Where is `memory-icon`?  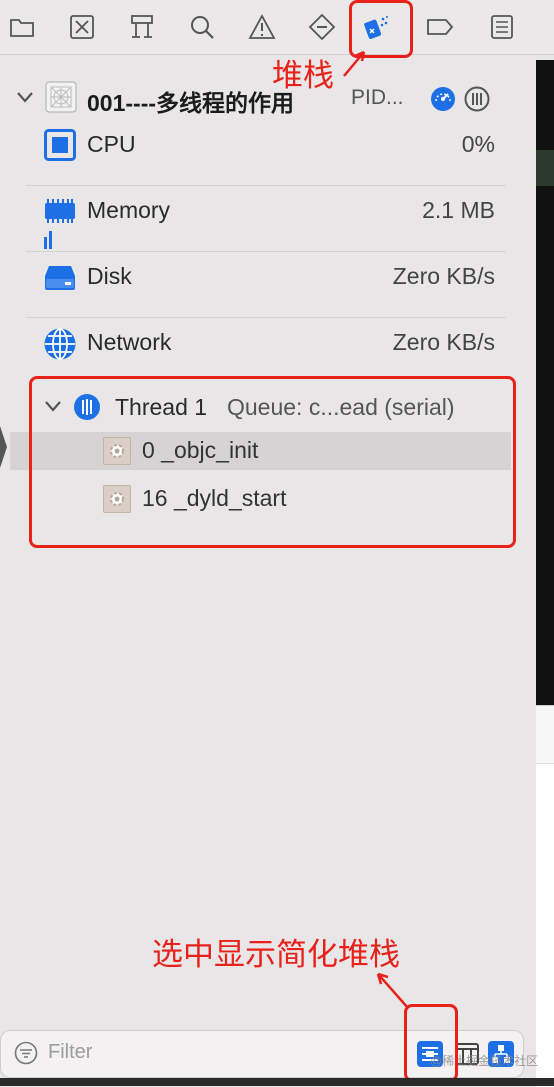 memory-icon is located at coordinates (60, 223).